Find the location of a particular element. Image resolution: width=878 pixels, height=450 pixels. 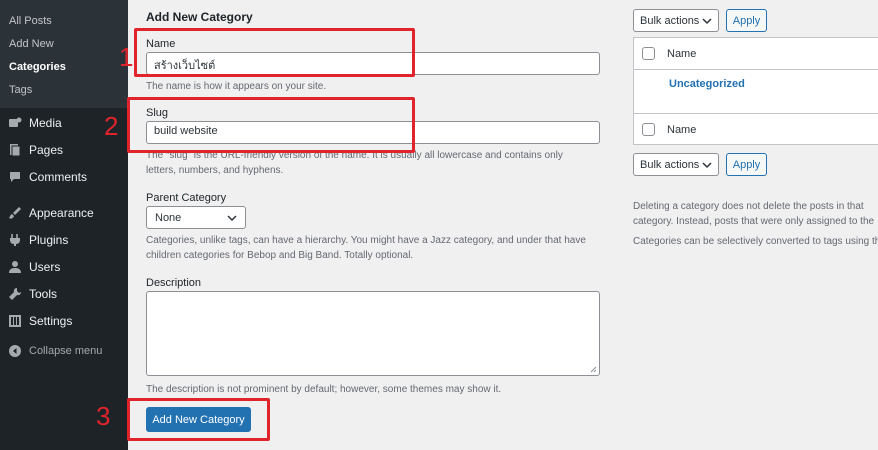

menu-item-comments: Comments is located at coordinates (64, 177).